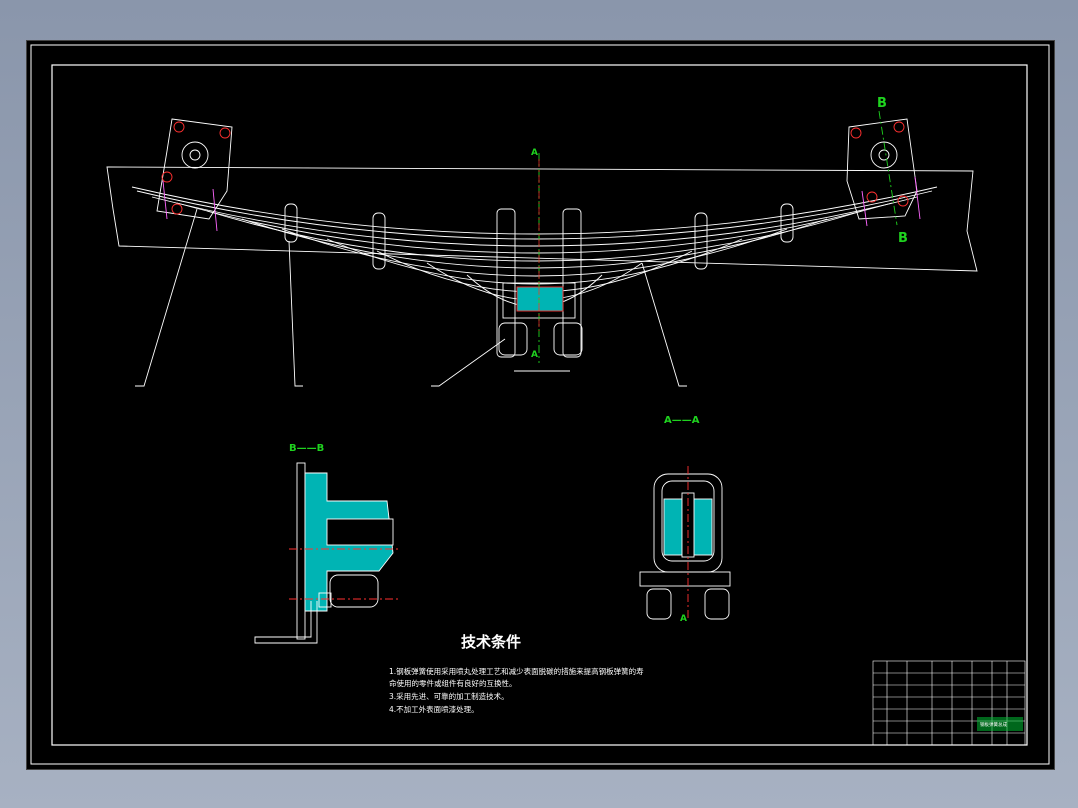 Image resolution: width=1078 pixels, height=808 pixels. I want to click on section-aa-view, so click(685, 543).